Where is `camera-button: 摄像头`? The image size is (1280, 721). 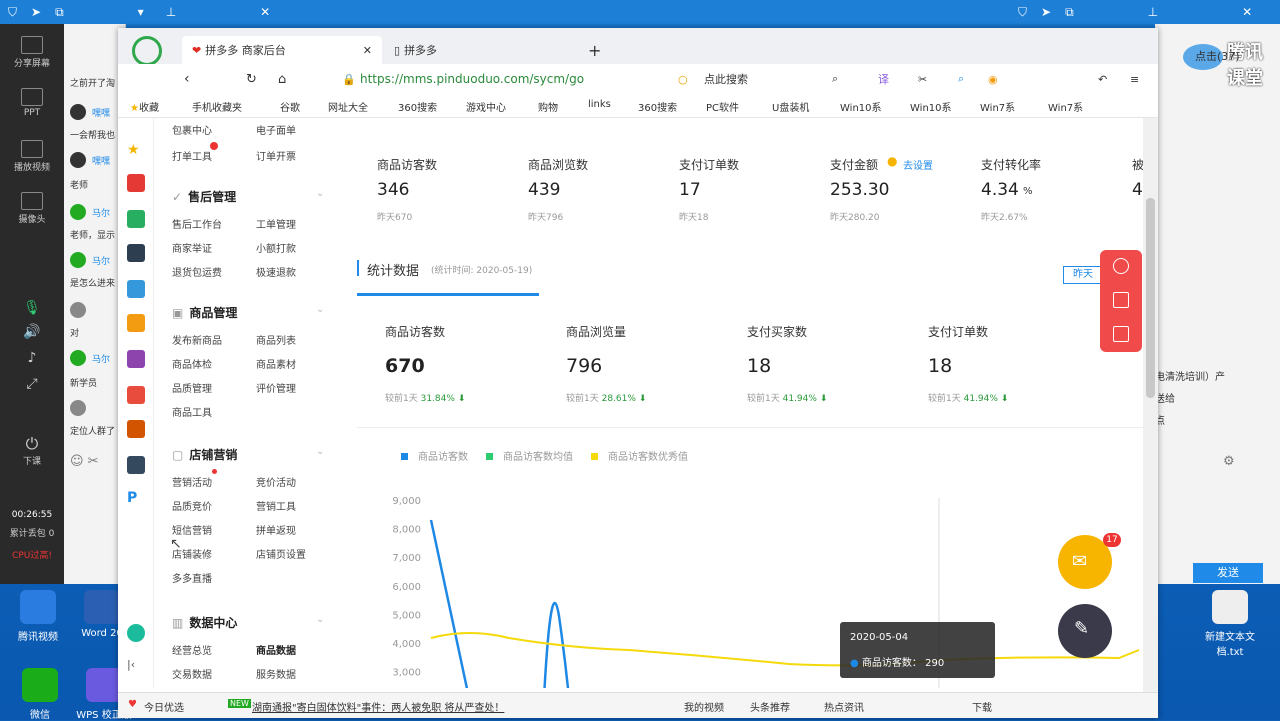
camera-button: 摄像头 is located at coordinates (32, 208).